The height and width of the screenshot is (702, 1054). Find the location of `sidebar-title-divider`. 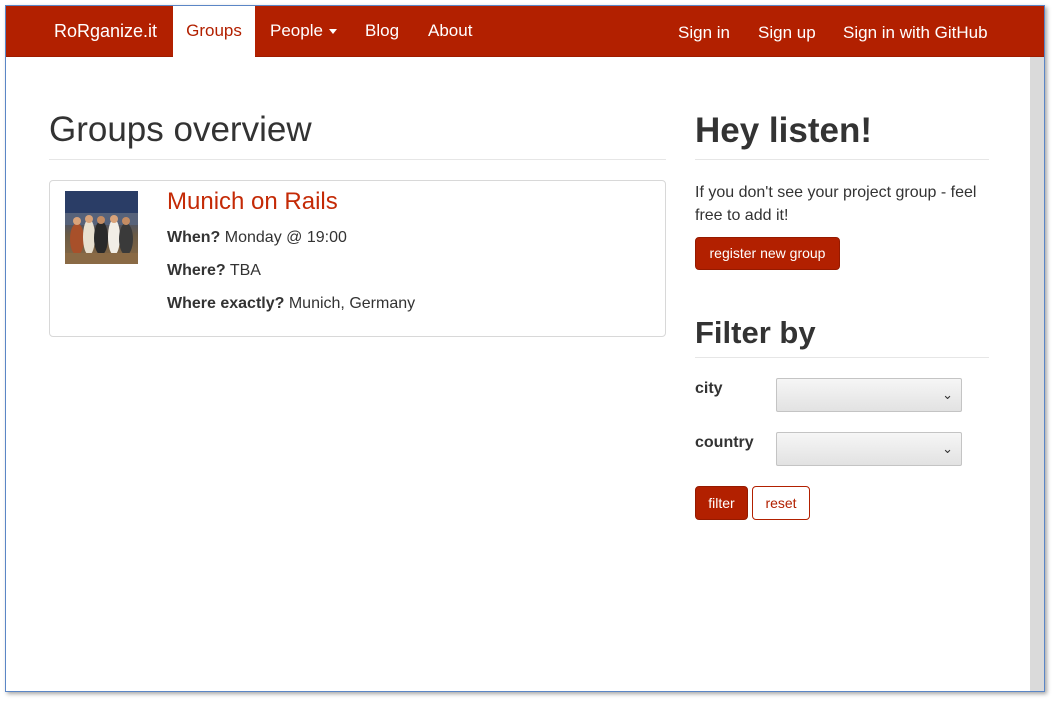

sidebar-title-divider is located at coordinates (842, 159).